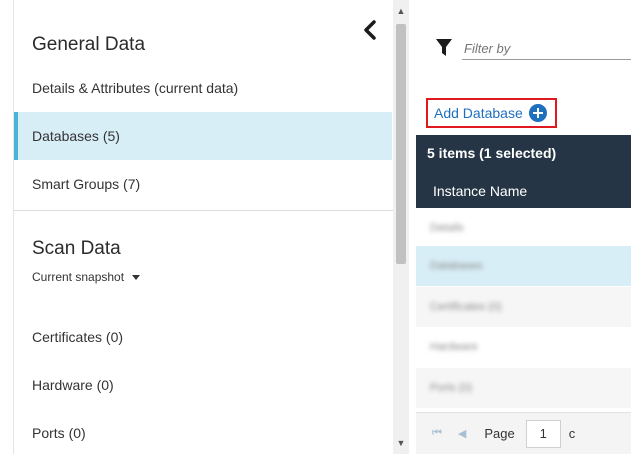 The width and height of the screenshot is (631, 454). I want to click on page-number-input, so click(543, 433).